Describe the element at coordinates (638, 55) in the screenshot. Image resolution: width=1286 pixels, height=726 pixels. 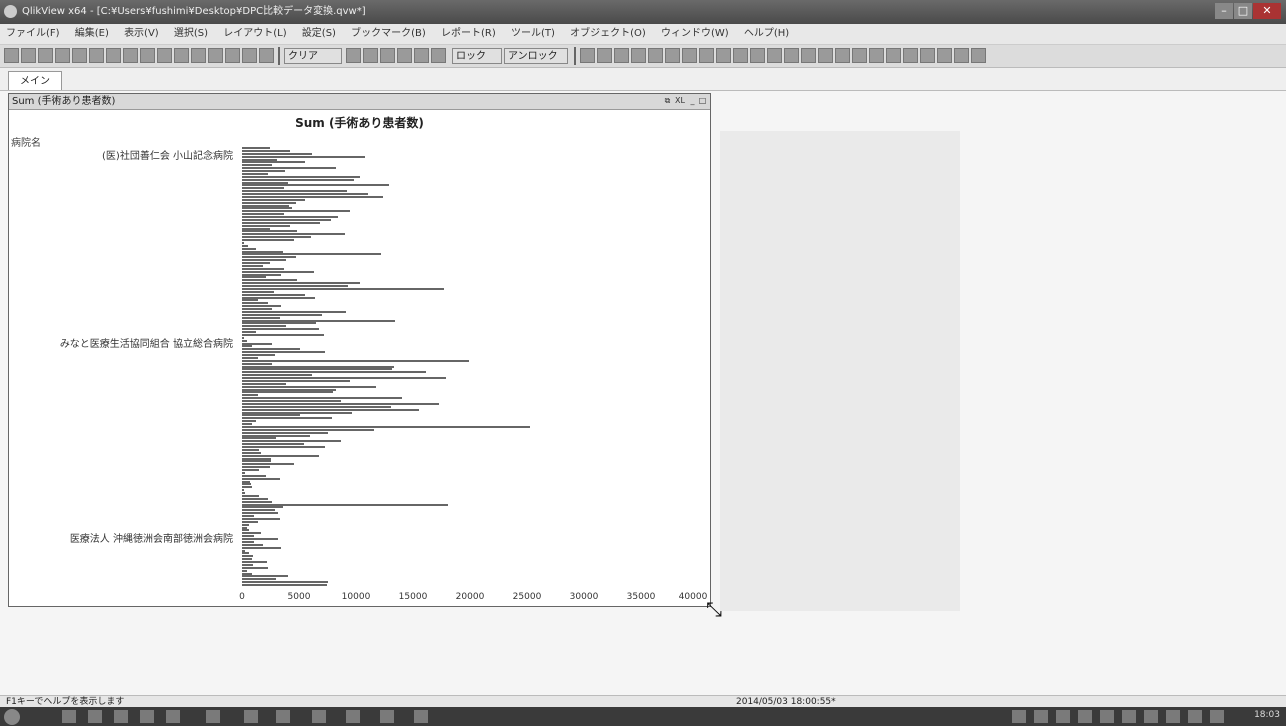
I see `table-icon` at that location.